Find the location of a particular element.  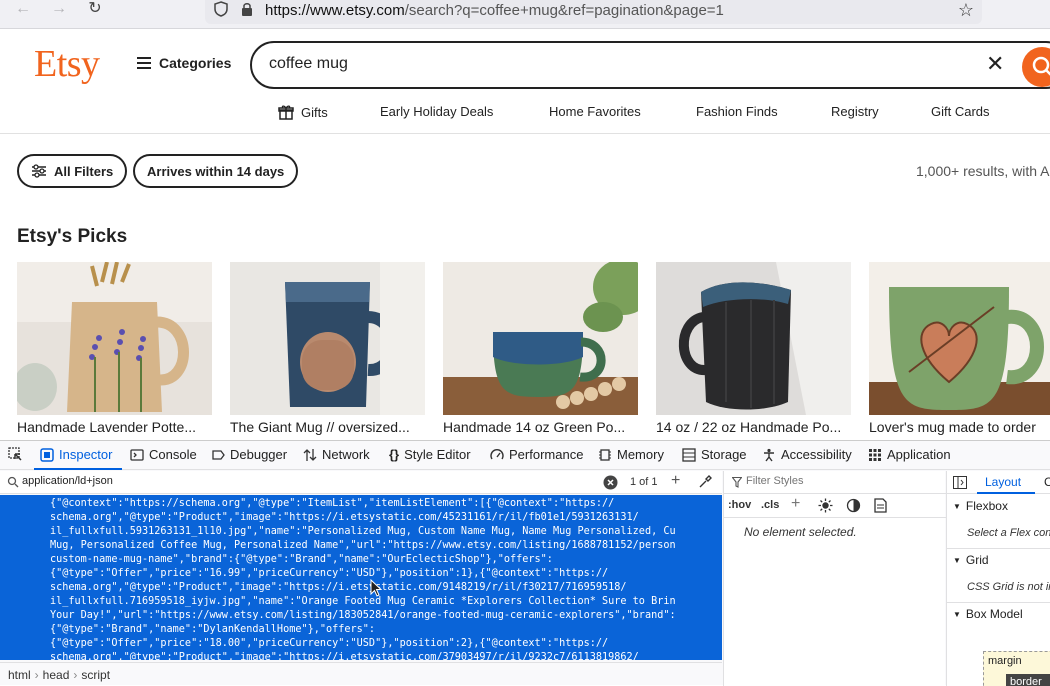

forward-button: → is located at coordinates (59, 10).